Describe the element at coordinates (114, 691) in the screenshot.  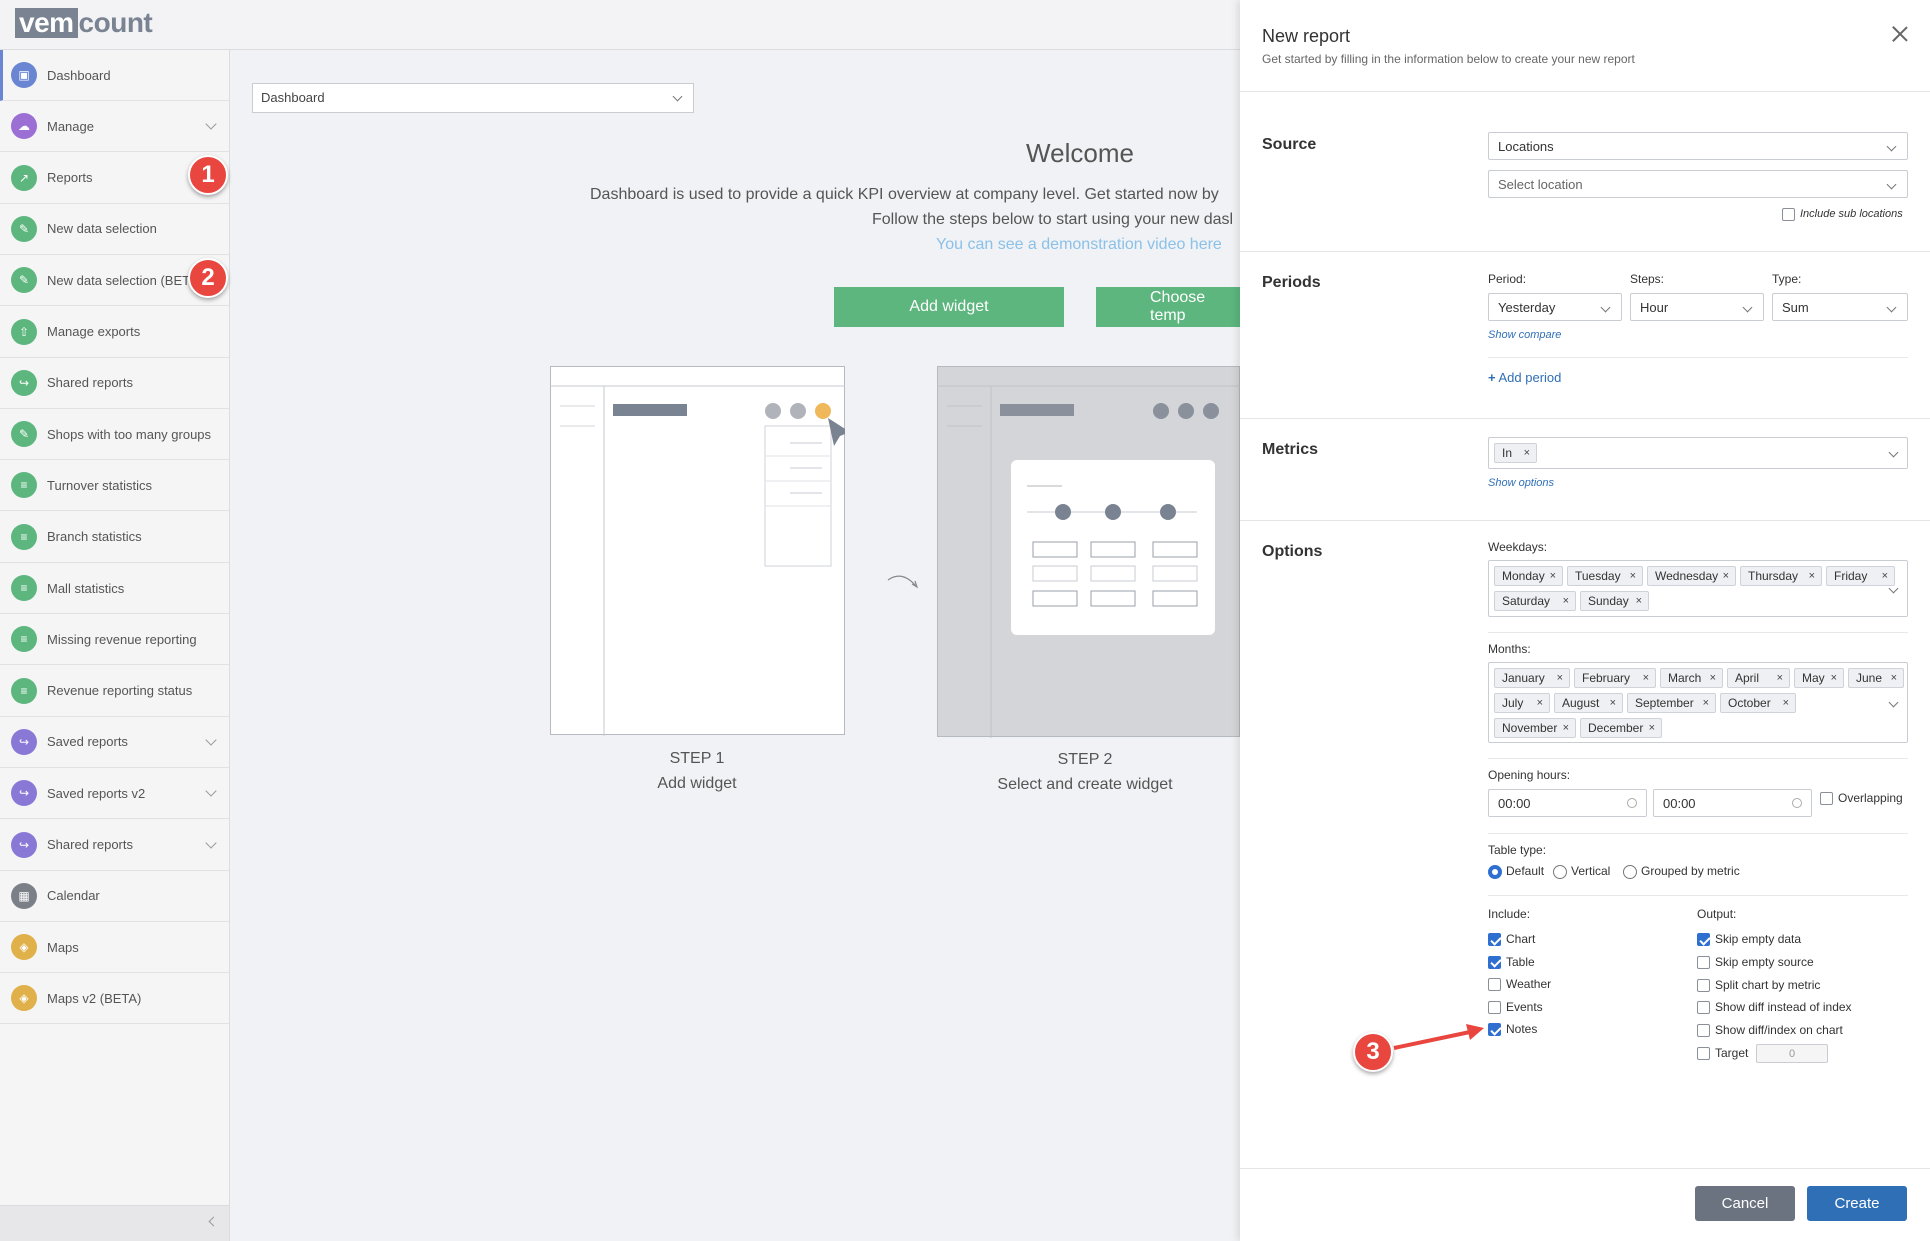
I see `sidebar-item: ≡ Revenue reporting status` at that location.